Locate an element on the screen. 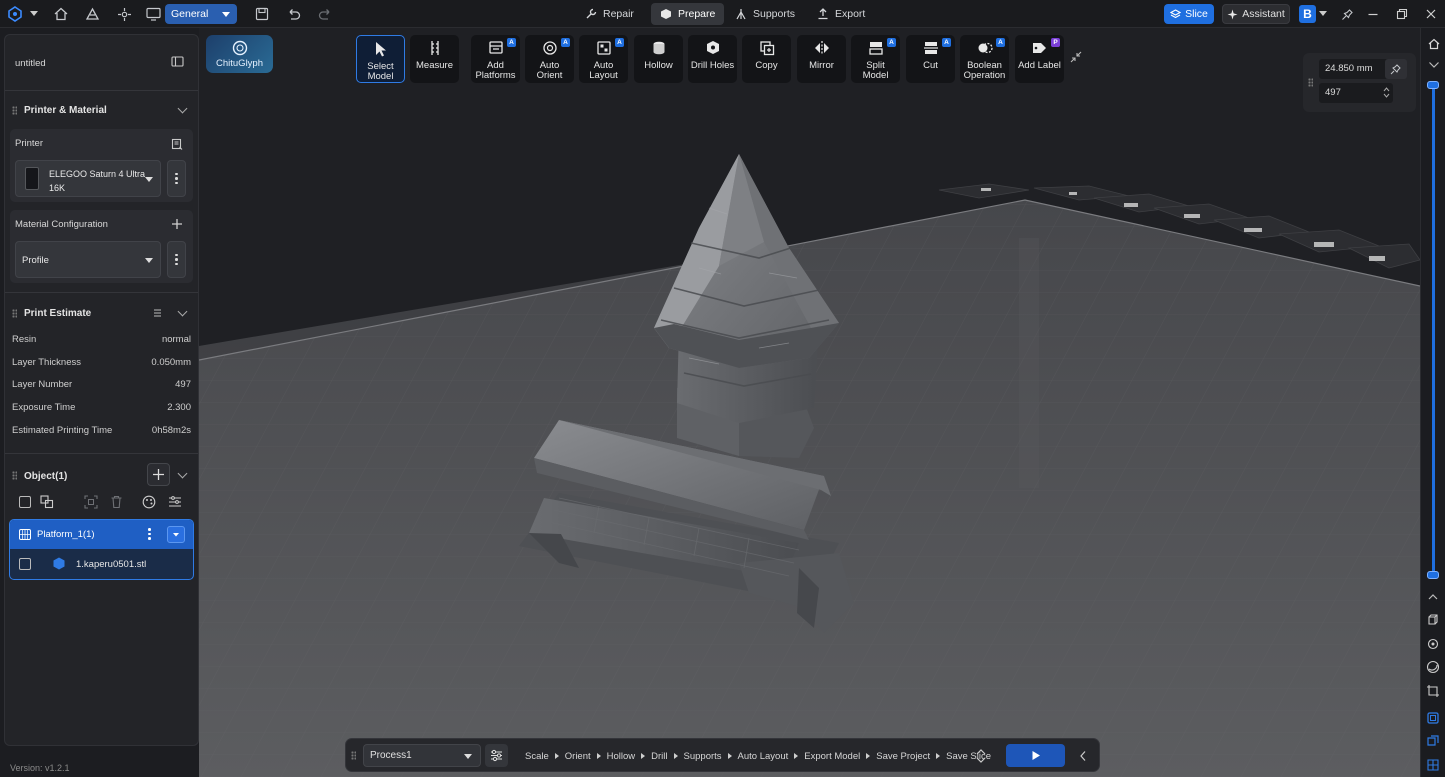 The image size is (1445, 777). home-icon is located at coordinates (61, 14).